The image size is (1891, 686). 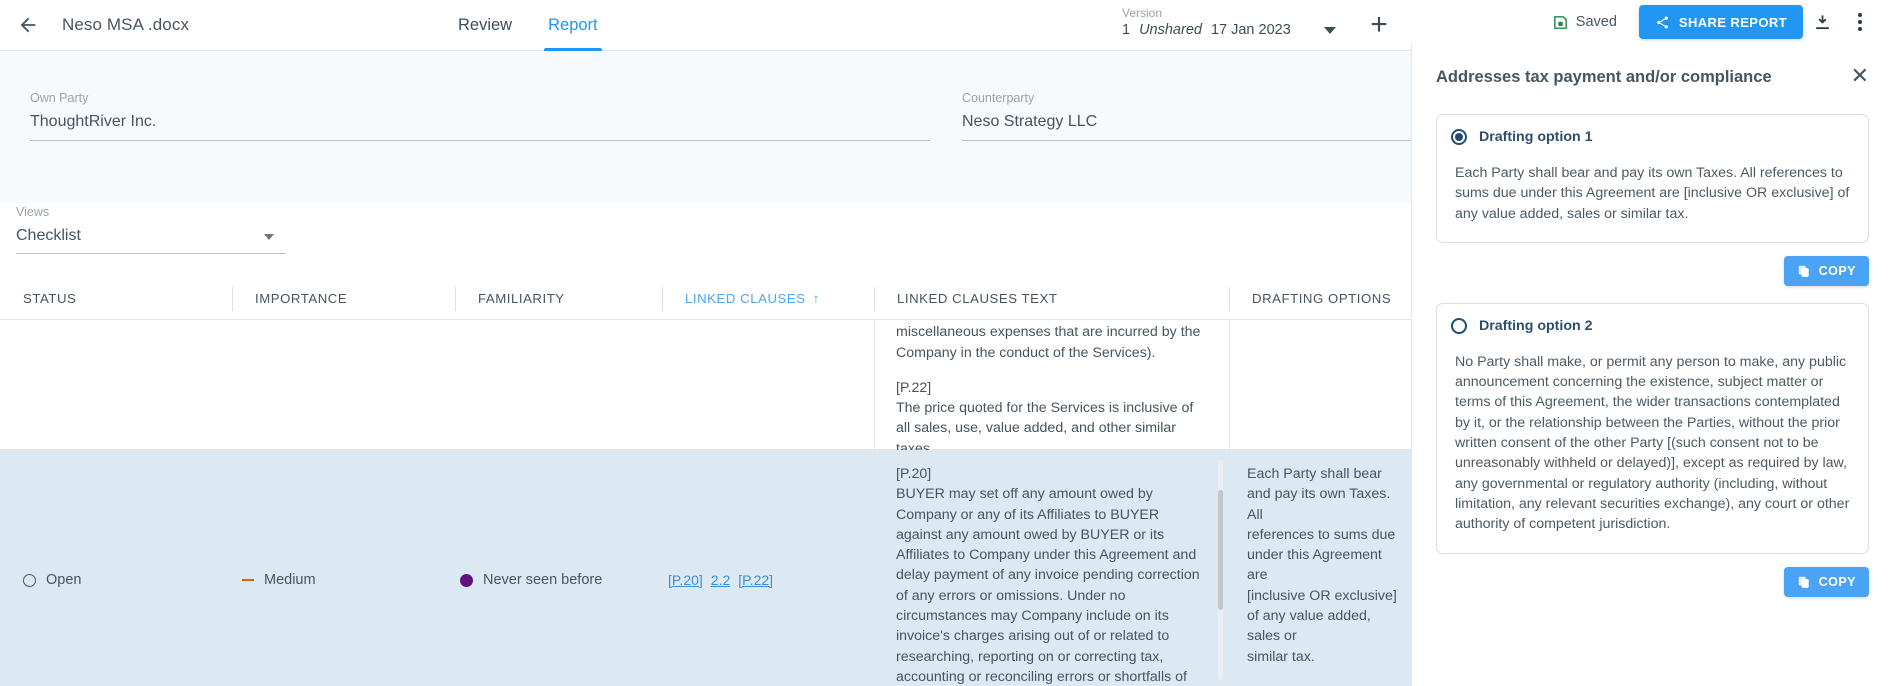 What do you see at coordinates (1186, 127) in the screenshot?
I see `counterparty-input: Neso Strategy LLC` at bounding box center [1186, 127].